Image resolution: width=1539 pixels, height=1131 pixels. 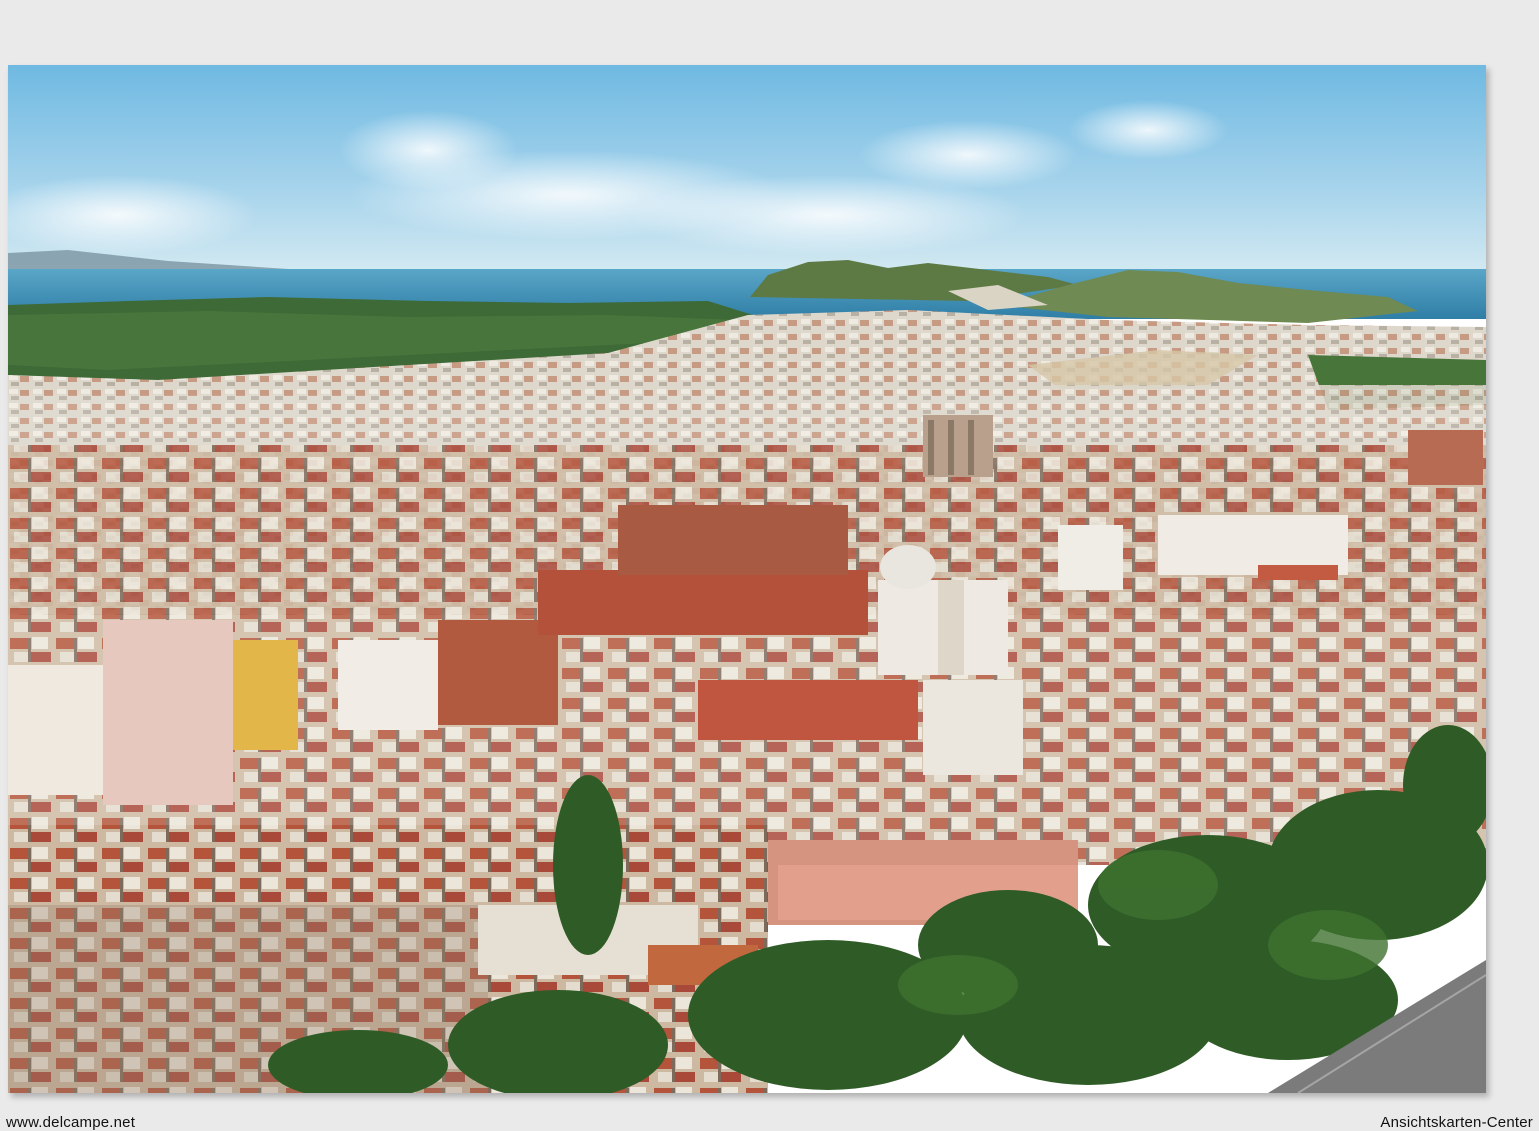 I want to click on footer-watermark-left: www.delcampe.net, so click(x=71, y=1122).